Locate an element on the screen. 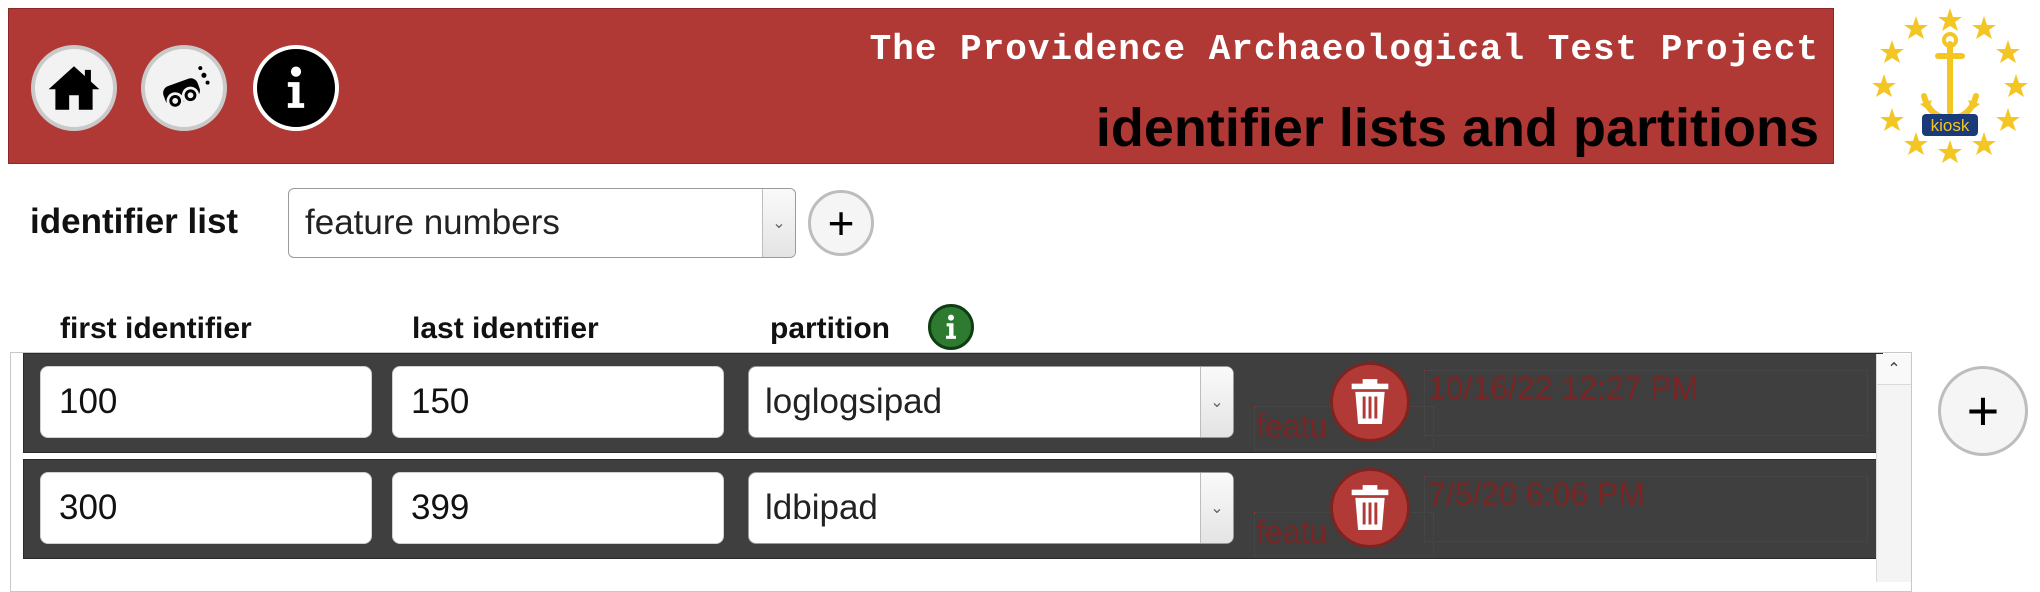  first-identifier-input: 300 is located at coordinates (206, 508).